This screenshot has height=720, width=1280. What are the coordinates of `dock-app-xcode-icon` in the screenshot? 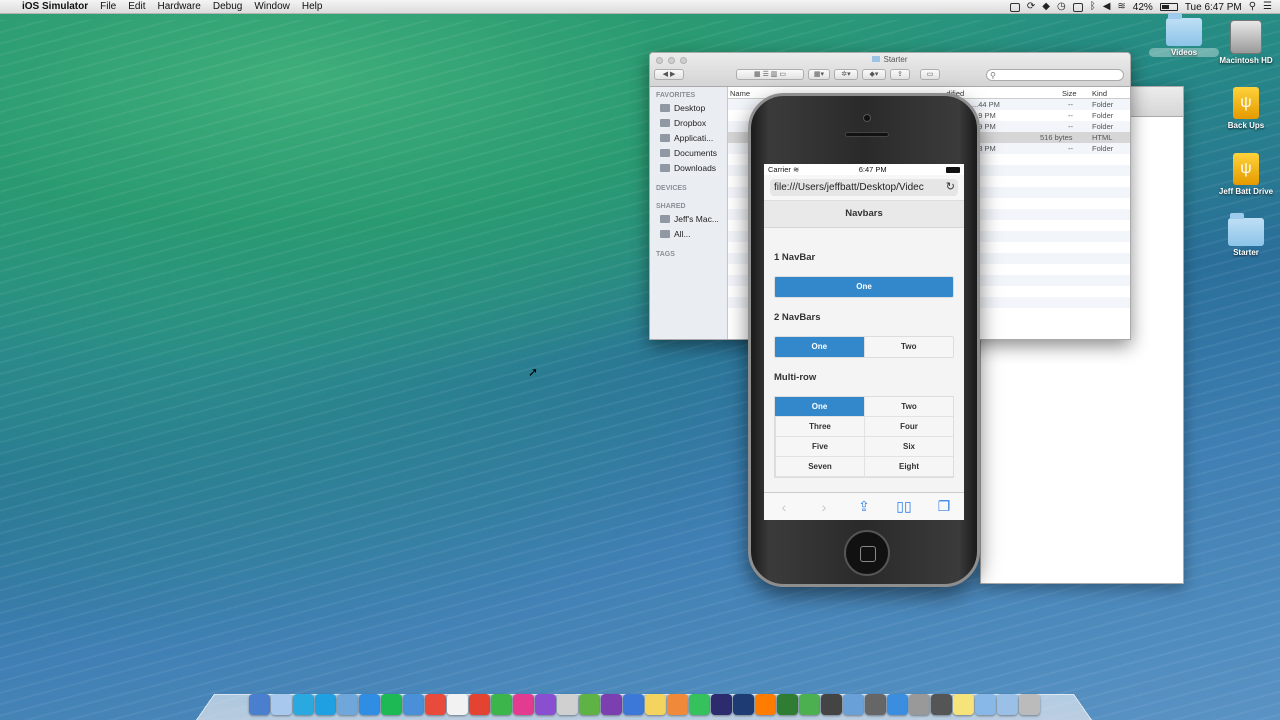 It's located at (897, 704).